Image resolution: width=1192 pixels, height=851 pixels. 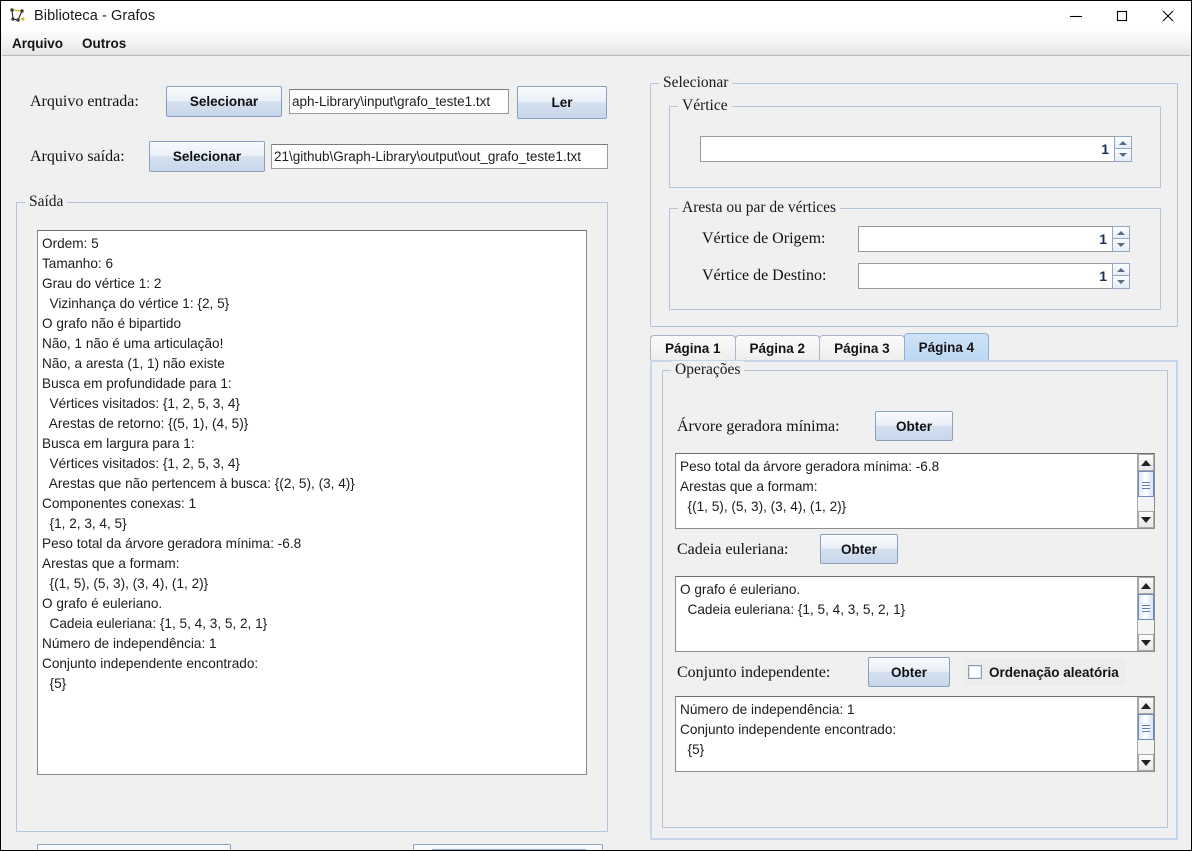 What do you see at coordinates (37, 43) in the screenshot?
I see `menu-item-arquivo: Arquivo` at bounding box center [37, 43].